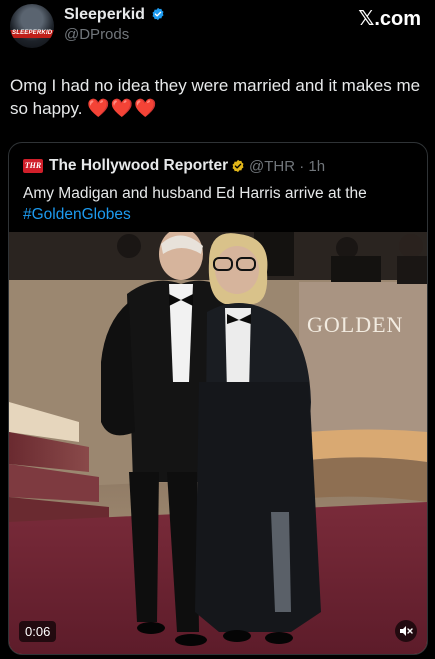 Image resolution: width=435 pixels, height=659 pixels. Describe the element at coordinates (122, 108) in the screenshot. I see `heart-emojis: ❤️❤️❤️` at that location.